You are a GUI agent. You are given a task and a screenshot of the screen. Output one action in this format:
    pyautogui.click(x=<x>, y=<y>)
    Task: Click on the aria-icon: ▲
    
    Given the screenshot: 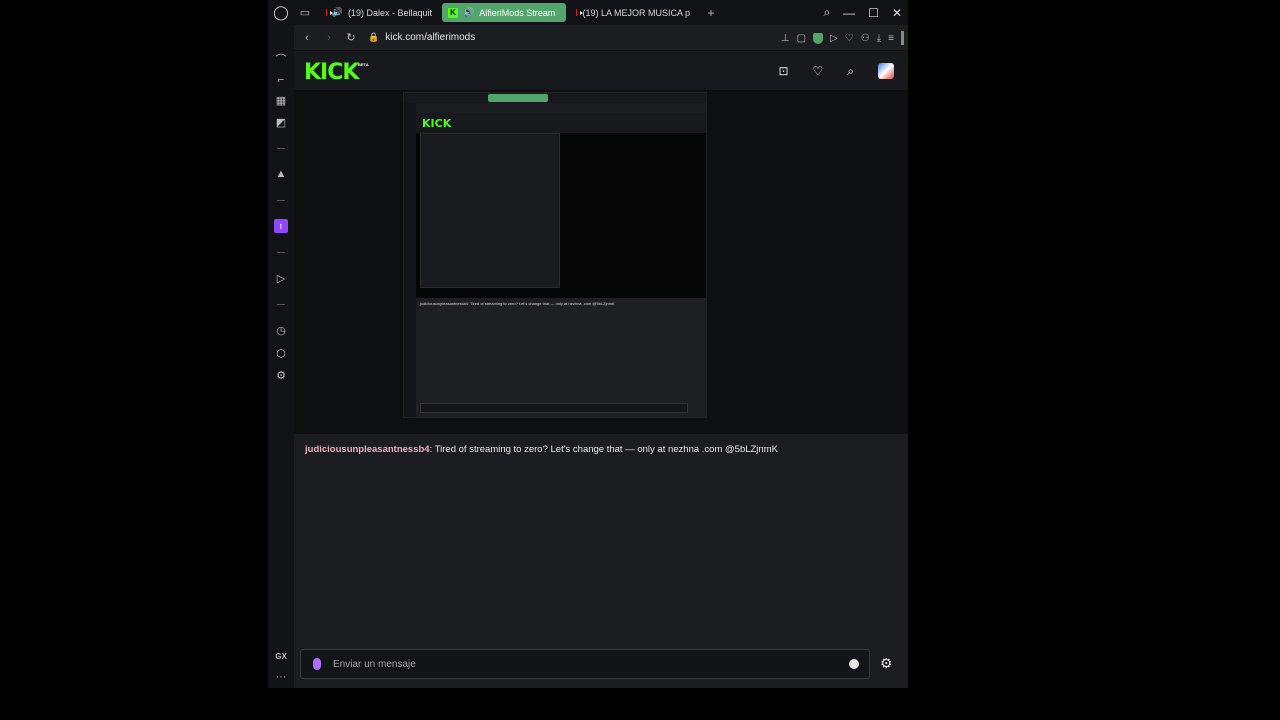 What is the action you would take?
    pyautogui.click(x=281, y=174)
    